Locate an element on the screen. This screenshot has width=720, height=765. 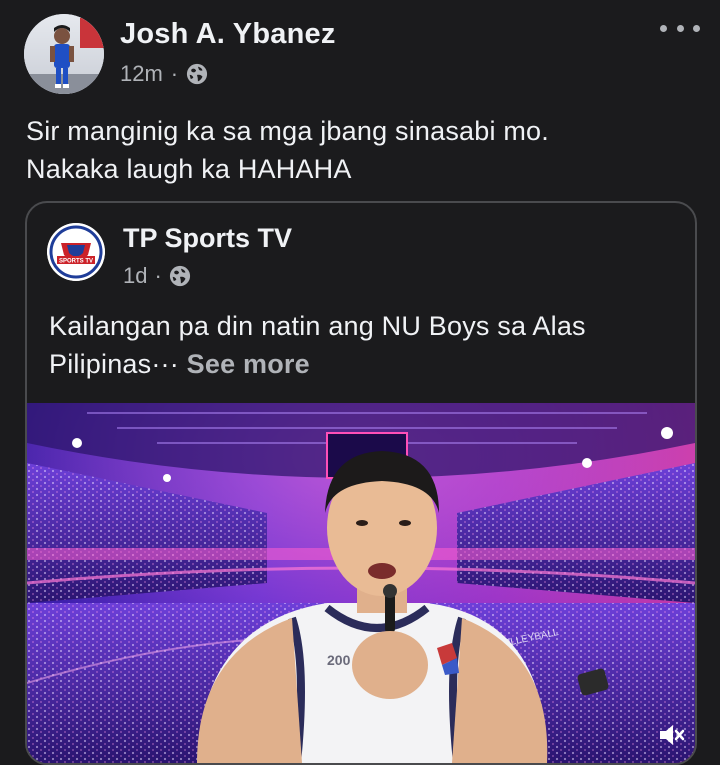
mute-icon is located at coordinates (671, 735).